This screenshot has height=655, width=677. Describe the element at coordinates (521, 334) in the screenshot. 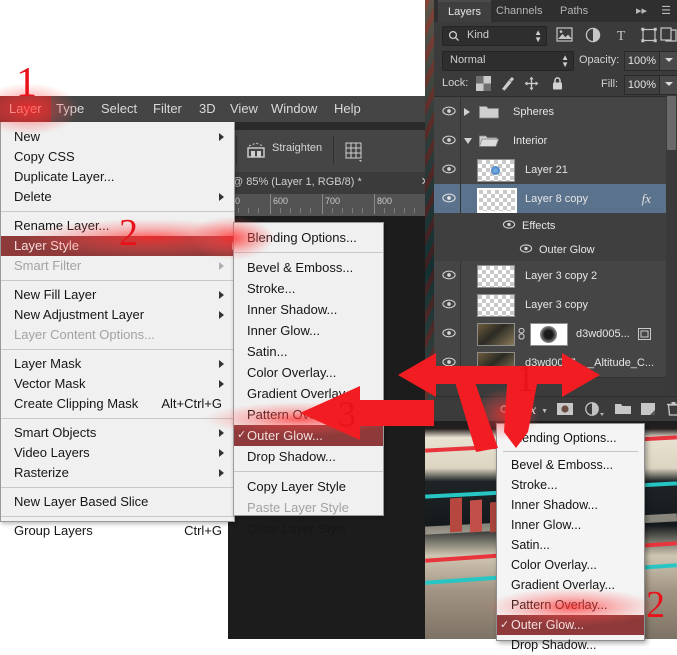

I see `link-mask-icon` at that location.